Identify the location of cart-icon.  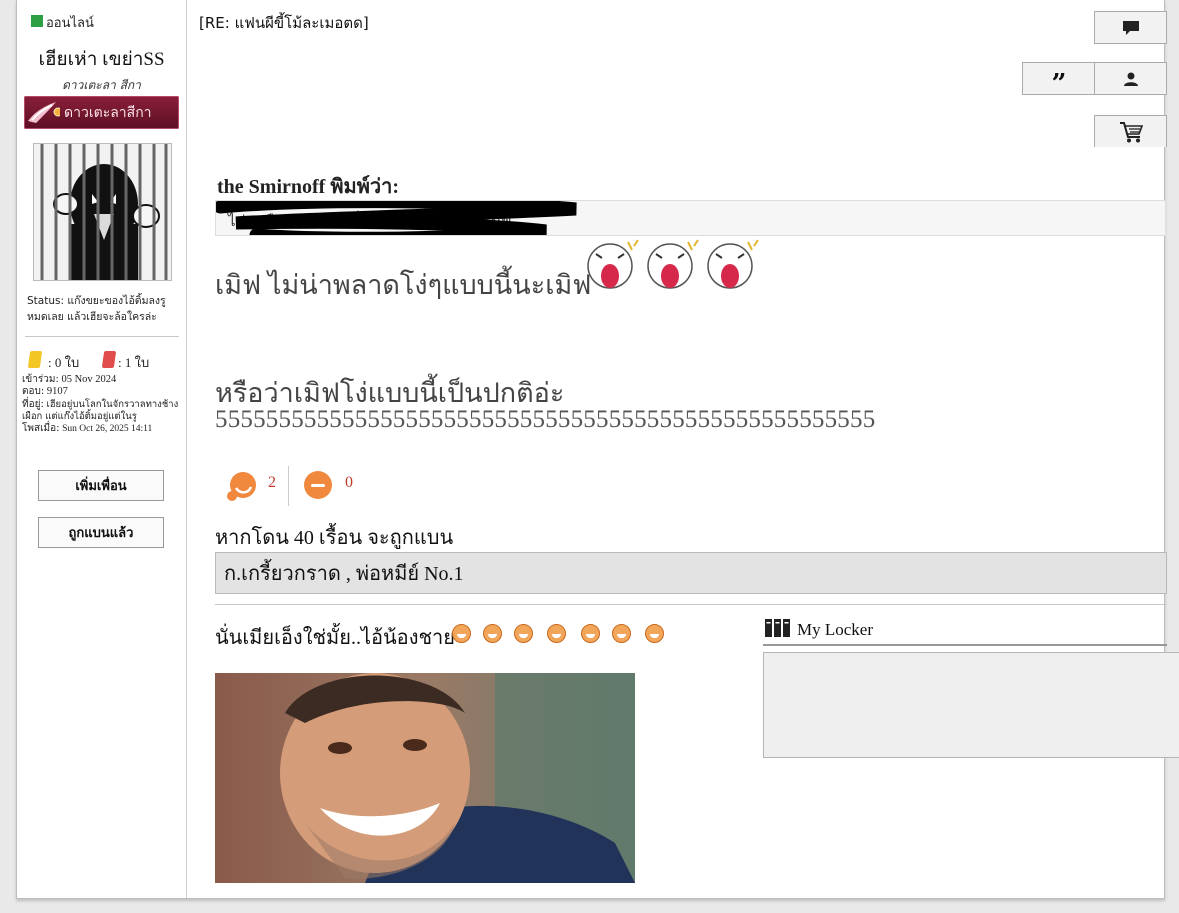
(1131, 131).